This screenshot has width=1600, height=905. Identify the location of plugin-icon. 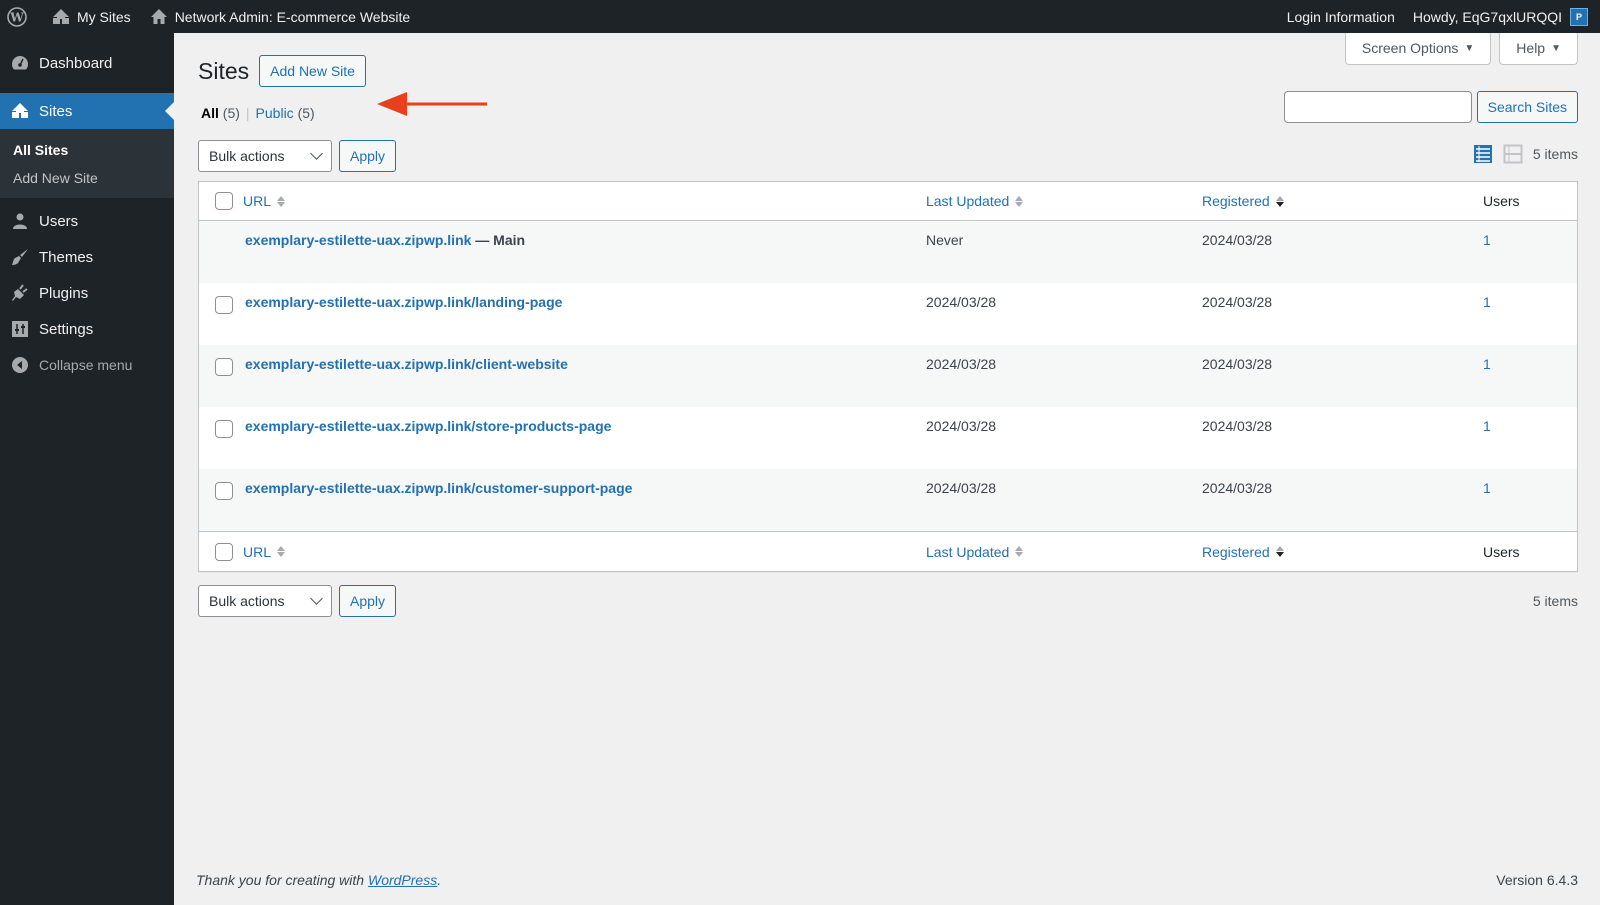
(20, 293).